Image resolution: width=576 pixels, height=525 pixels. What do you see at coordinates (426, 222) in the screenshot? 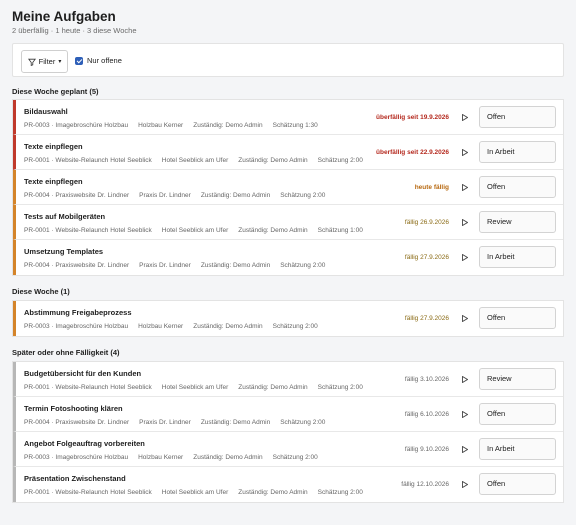
I see `task-due-date: fällig 26.9.2026` at bounding box center [426, 222].